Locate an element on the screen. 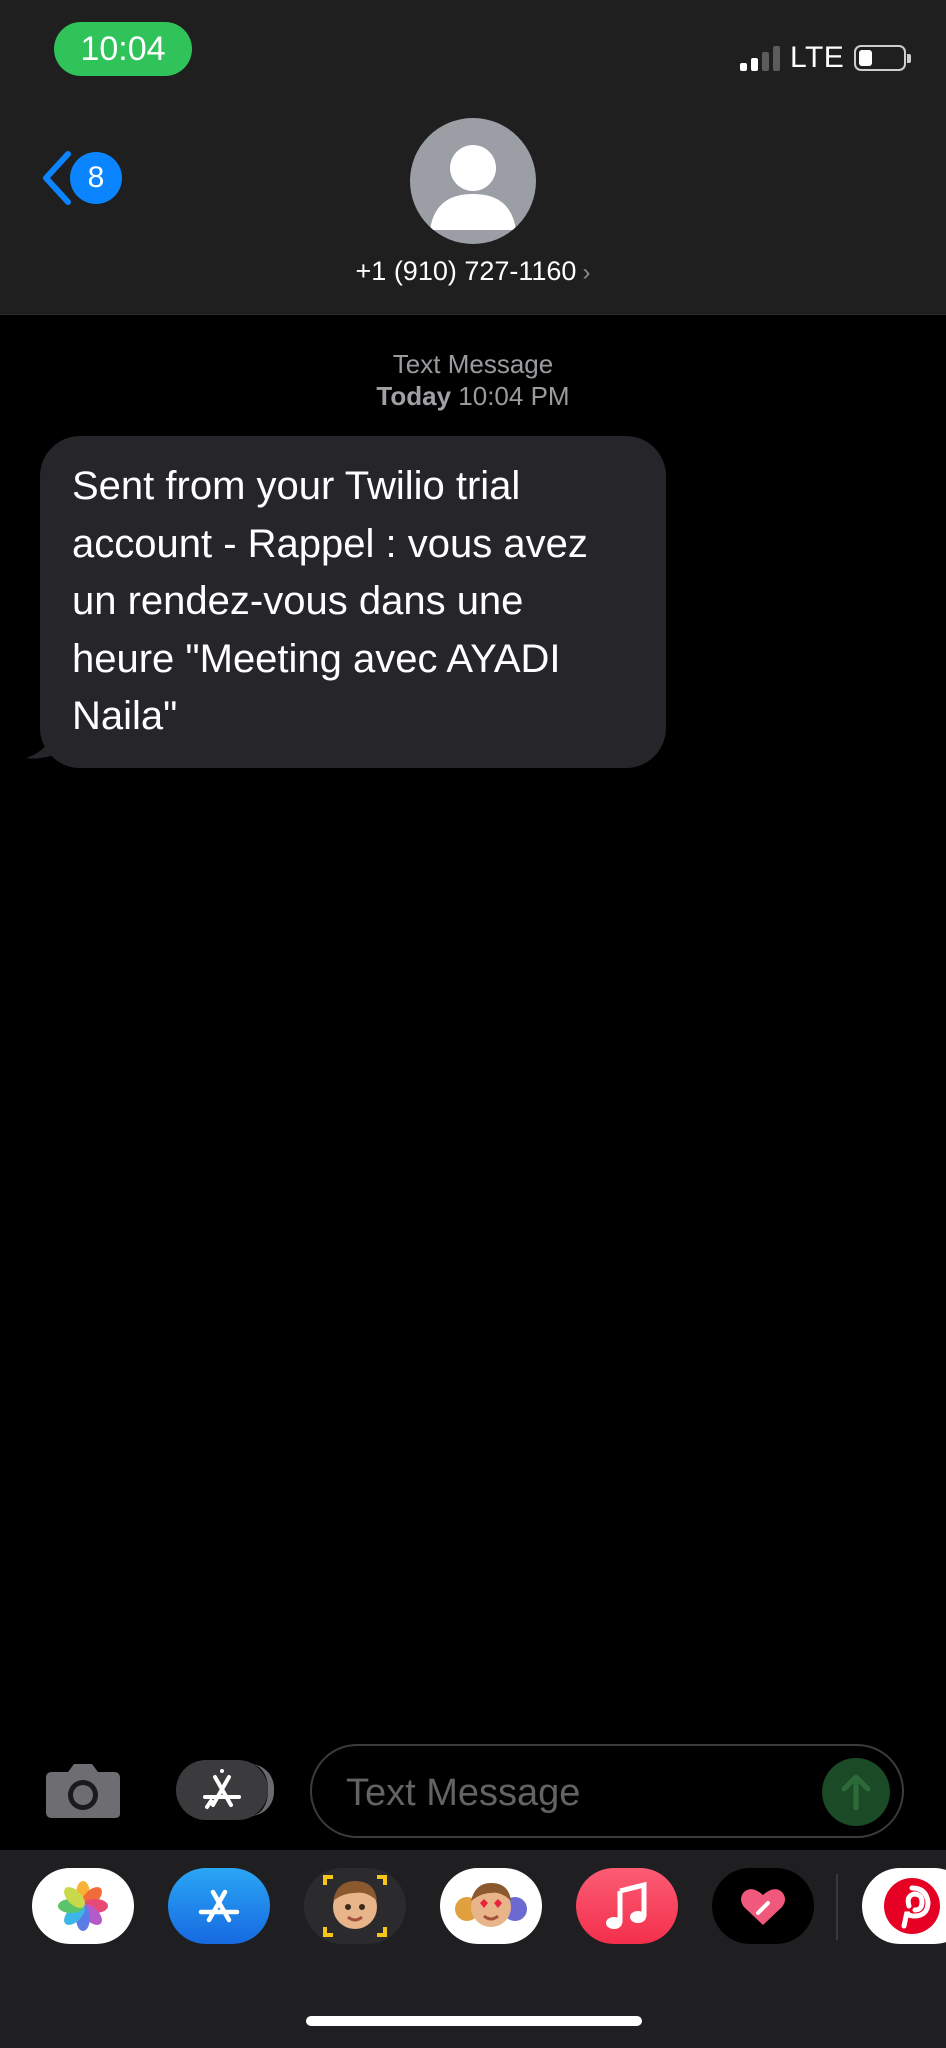  status-time: 10:04 is located at coordinates (123, 49).